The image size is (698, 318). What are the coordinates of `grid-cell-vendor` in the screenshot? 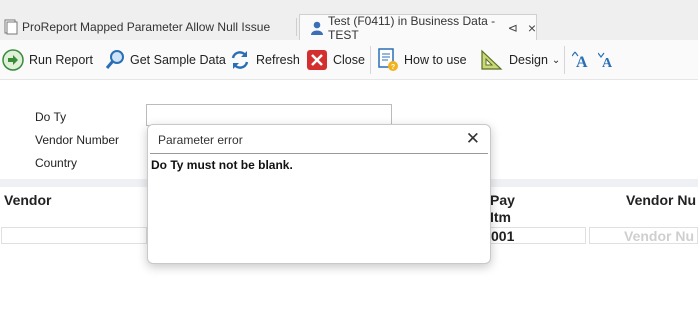 It's located at (74, 235).